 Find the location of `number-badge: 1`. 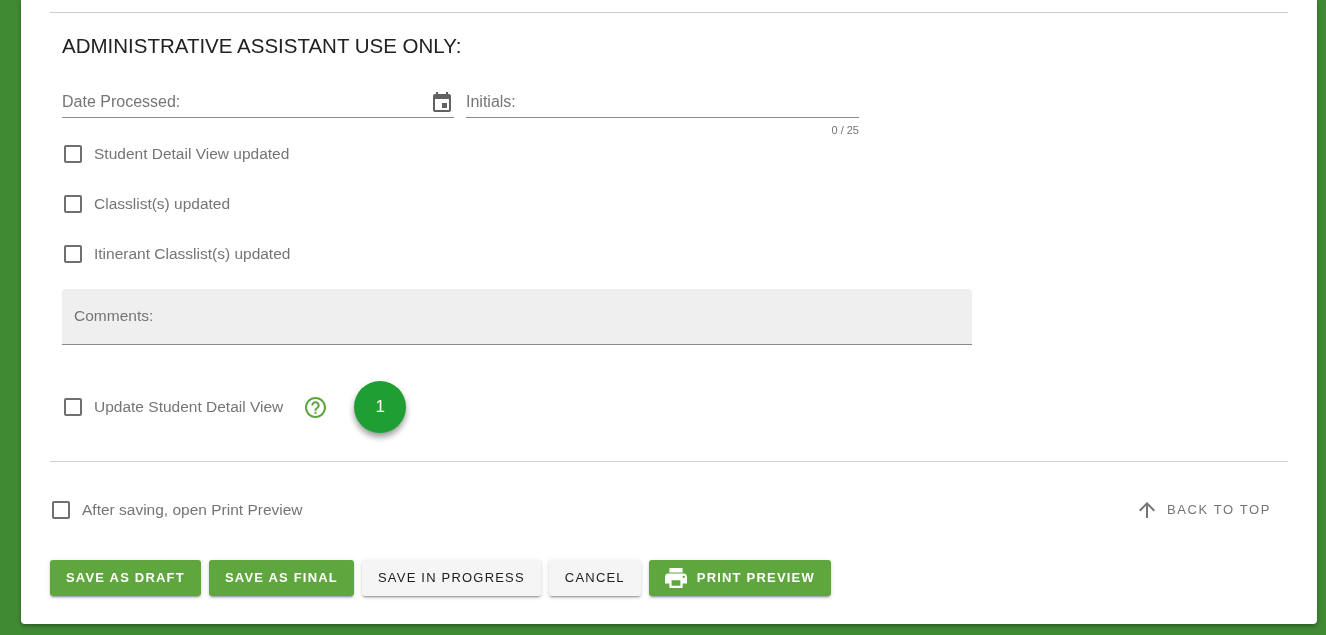

number-badge: 1 is located at coordinates (380, 407).